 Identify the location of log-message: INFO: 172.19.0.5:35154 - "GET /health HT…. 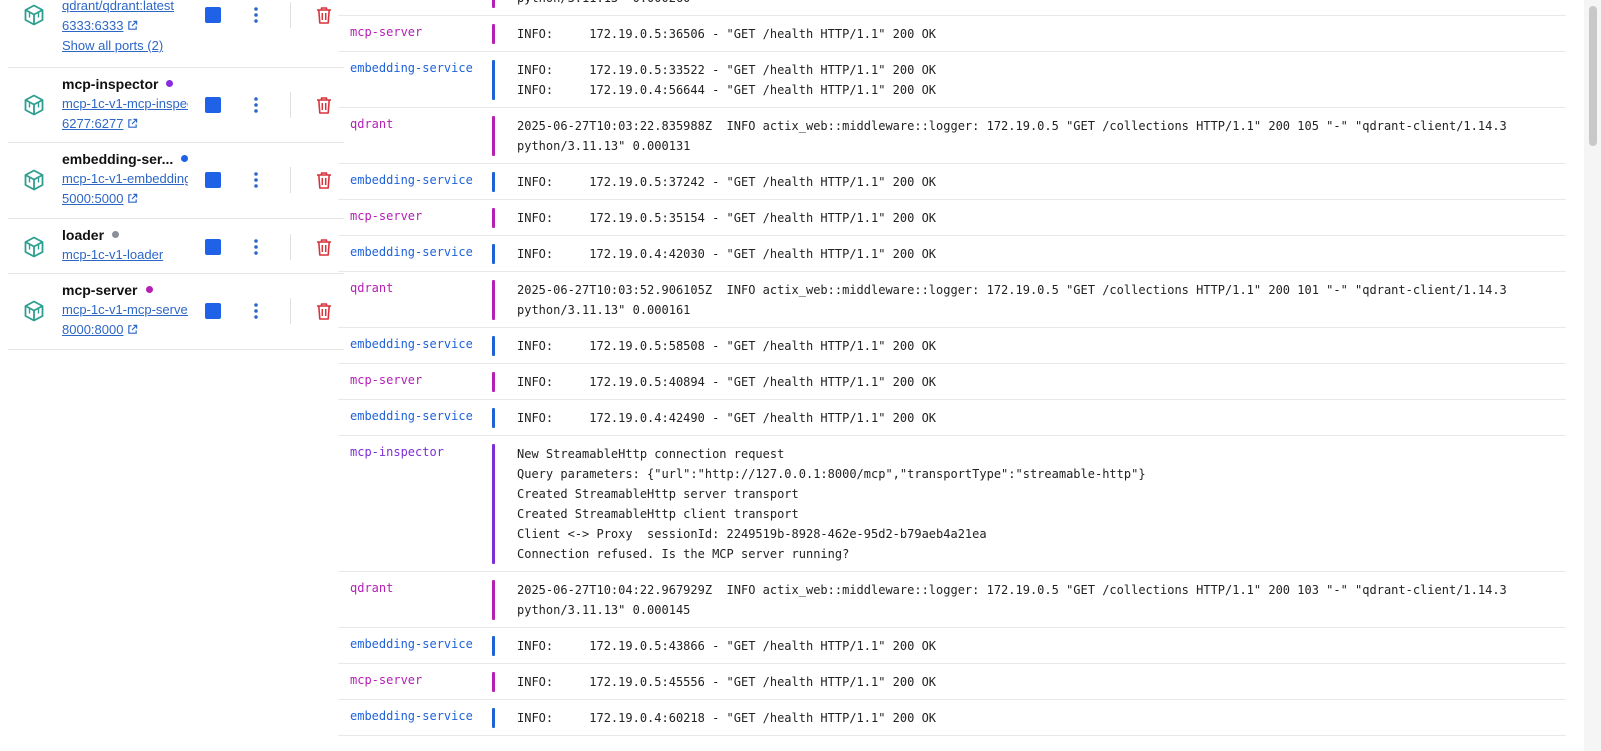
(726, 218).